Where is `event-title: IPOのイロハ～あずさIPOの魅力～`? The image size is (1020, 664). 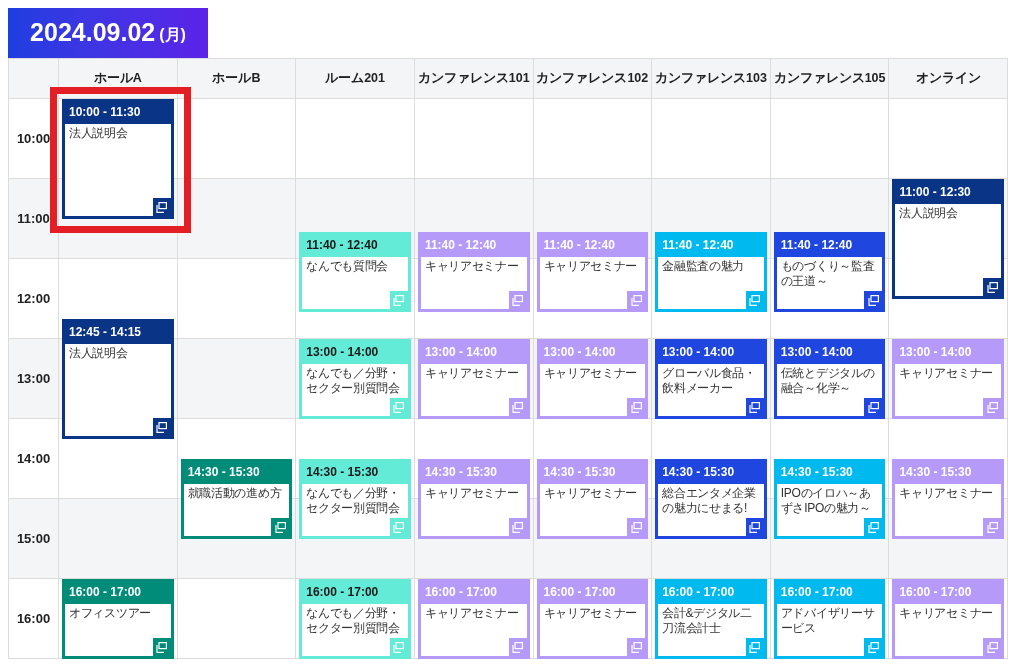 event-title: IPOのイロハ～あずさIPOの魅力～ is located at coordinates (826, 501).